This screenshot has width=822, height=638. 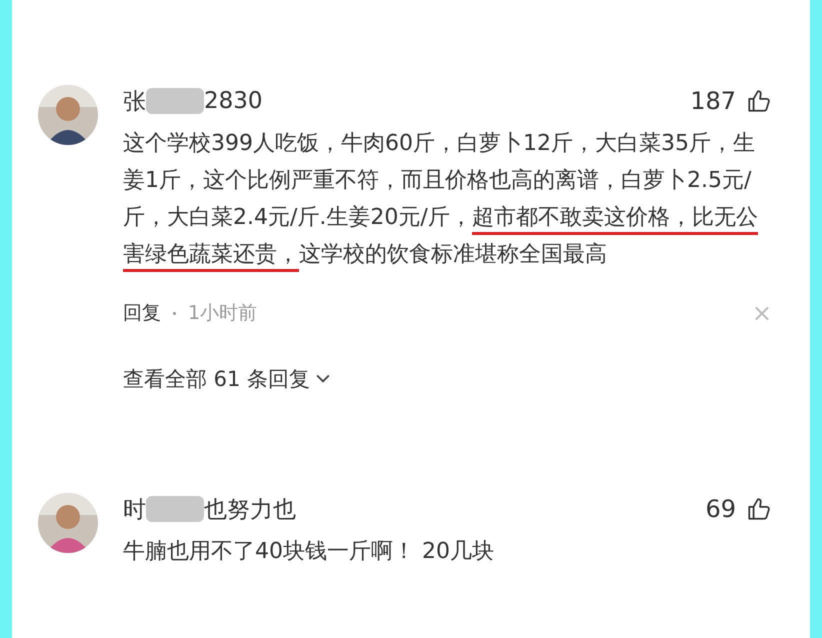 What do you see at coordinates (142, 313) in the screenshot?
I see `reply-link: 回复` at bounding box center [142, 313].